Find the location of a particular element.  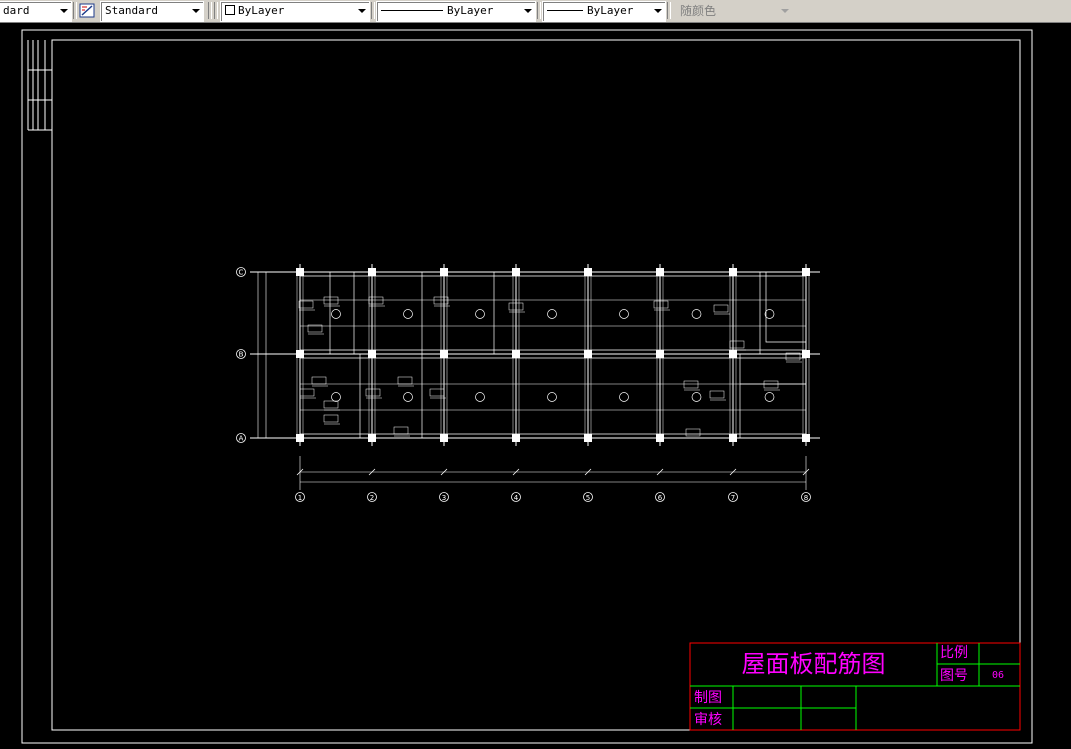

scale-label: 比例 is located at coordinates (954, 653).